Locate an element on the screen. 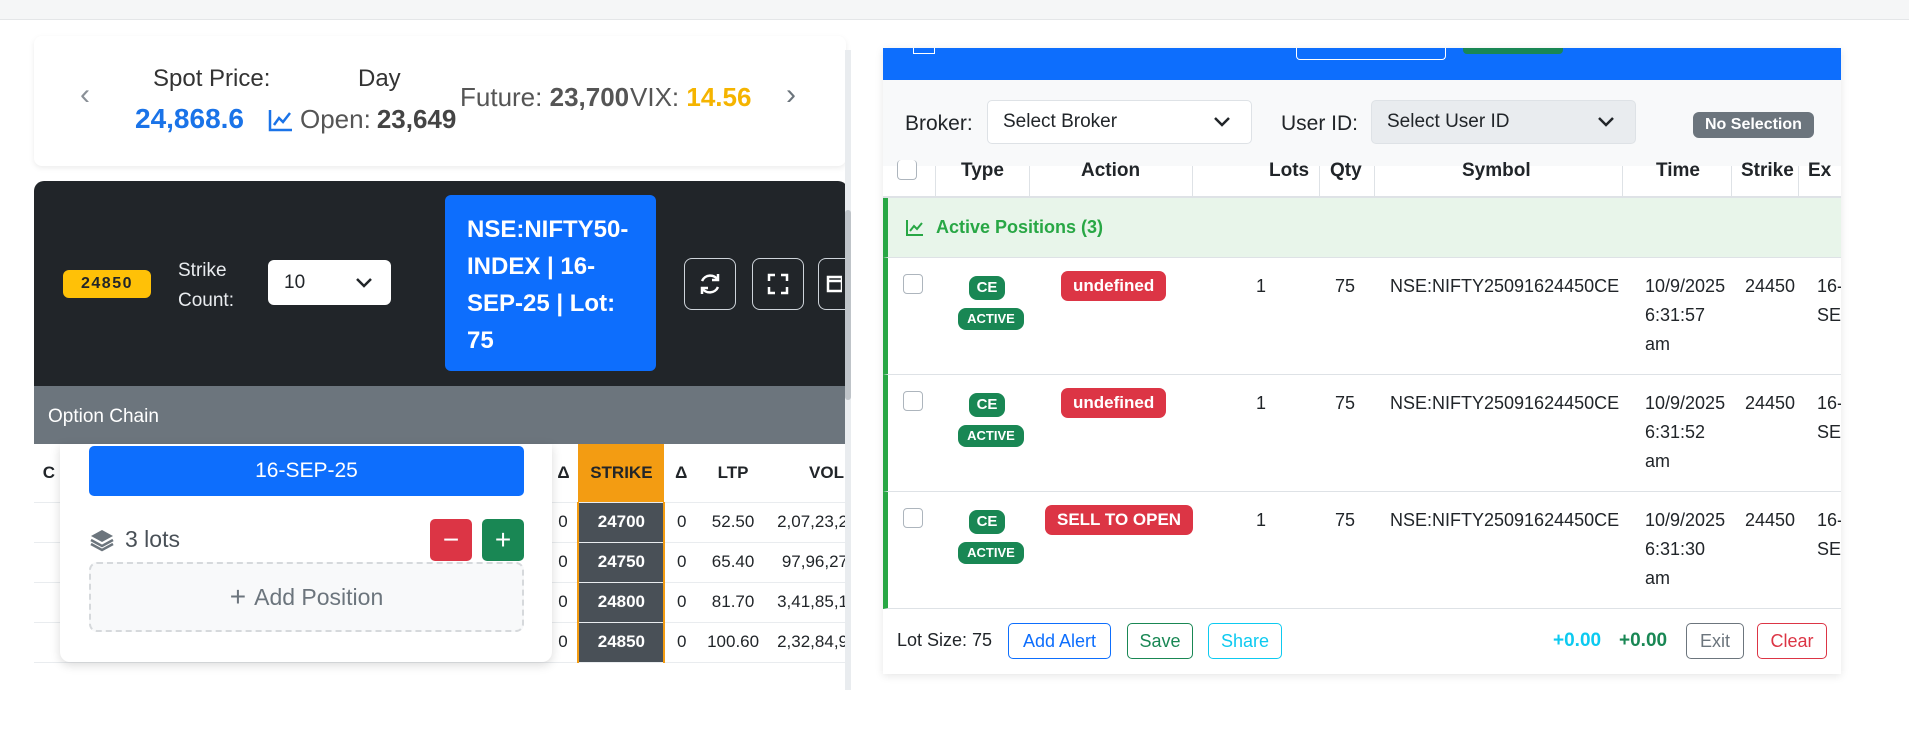 Image resolution: width=1909 pixels, height=738 pixels. save-button: Save is located at coordinates (1160, 641).